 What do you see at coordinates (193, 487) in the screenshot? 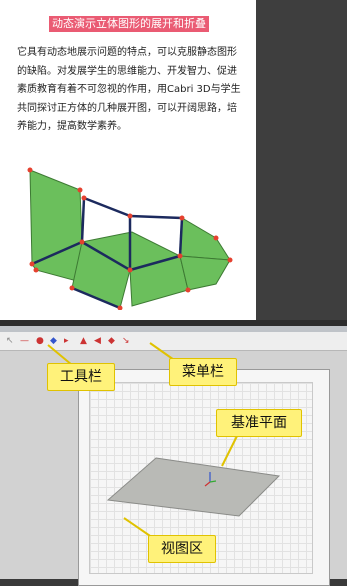
I see `base-plane` at bounding box center [193, 487].